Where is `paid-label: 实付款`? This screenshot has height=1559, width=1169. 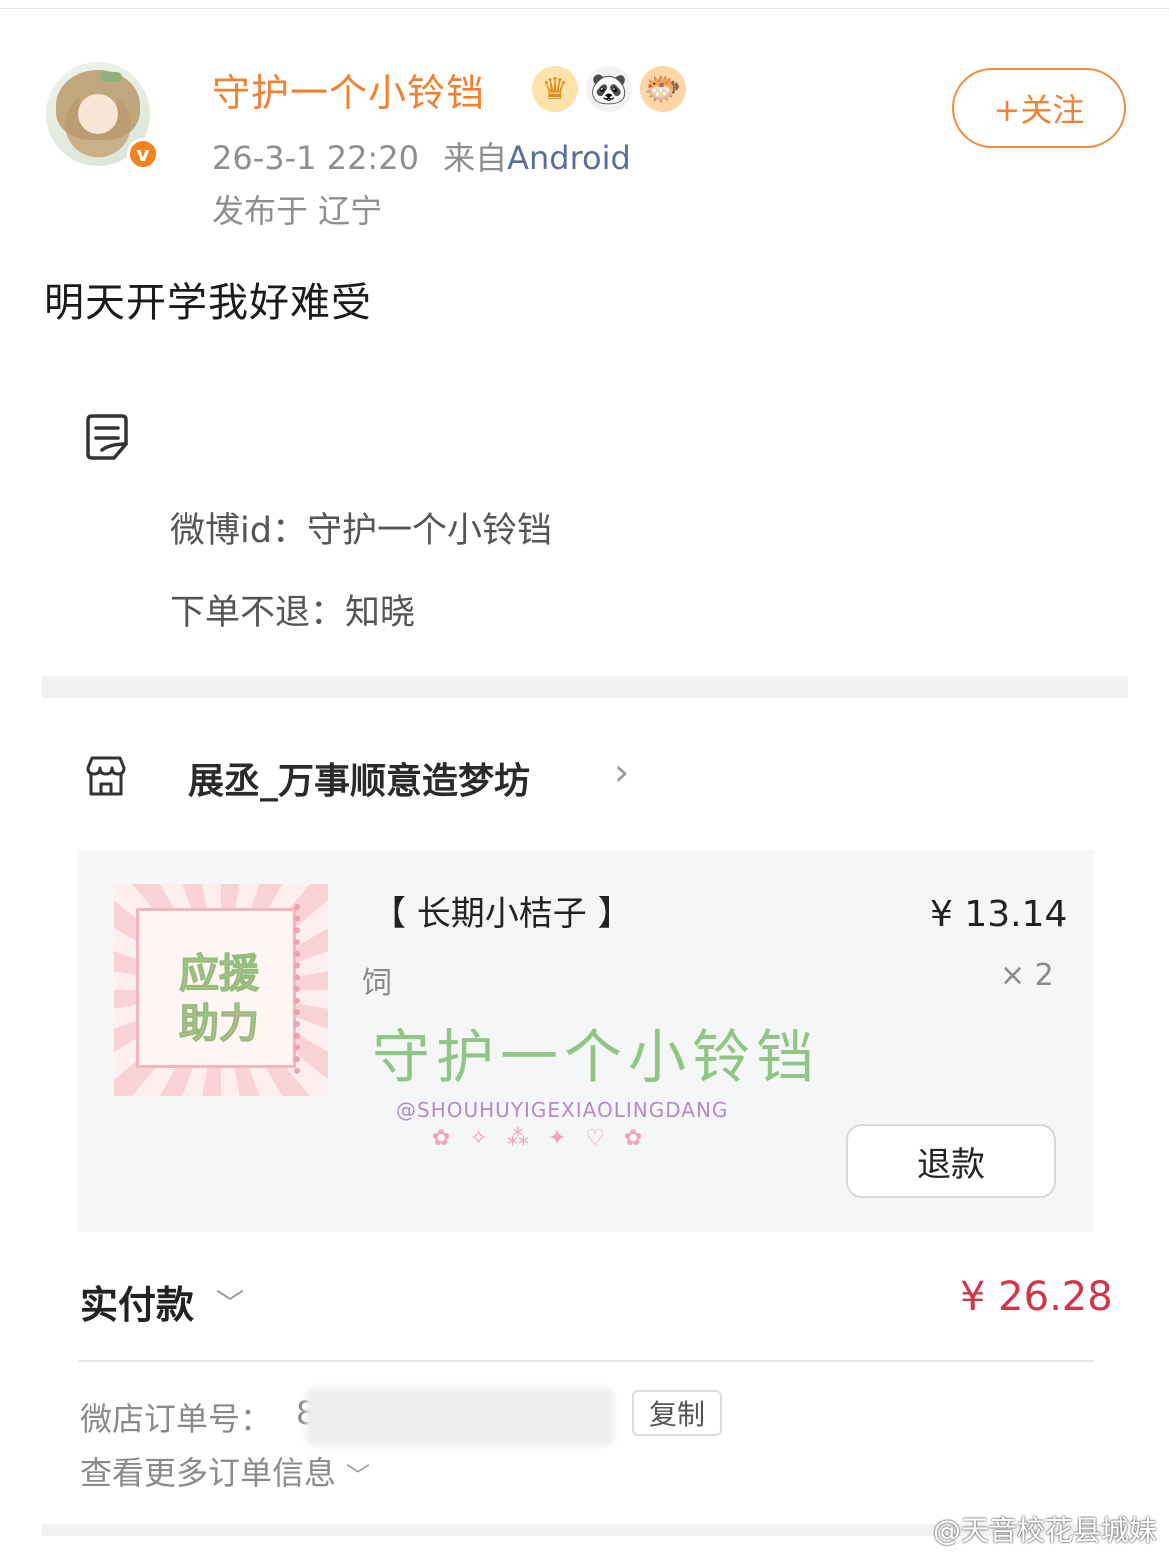 paid-label: 实付款 is located at coordinates (137, 1301).